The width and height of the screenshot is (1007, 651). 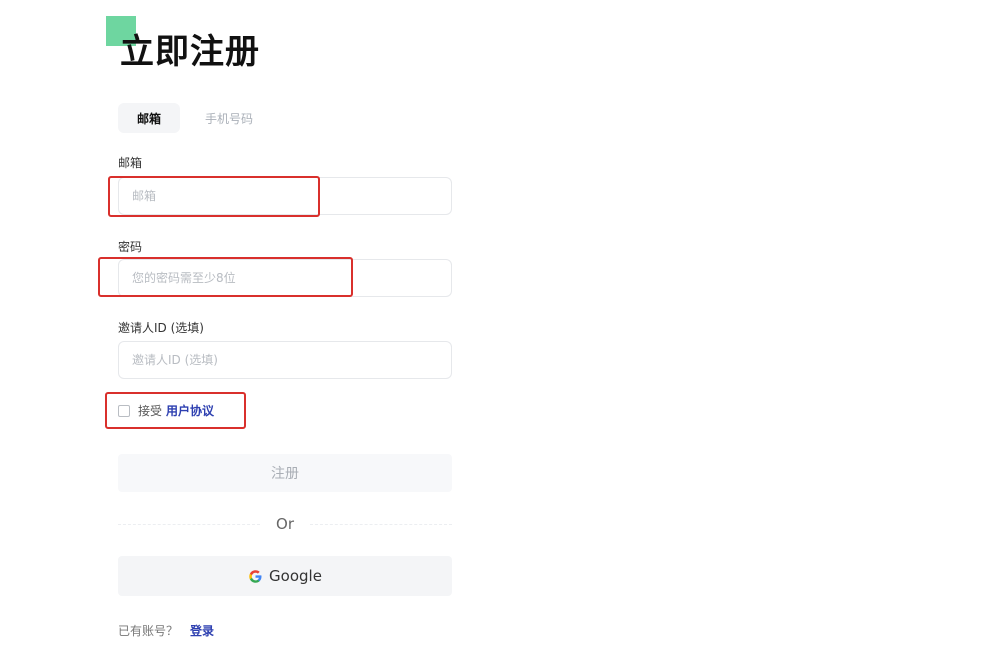 I want to click on referrer-input, so click(x=285, y=360).